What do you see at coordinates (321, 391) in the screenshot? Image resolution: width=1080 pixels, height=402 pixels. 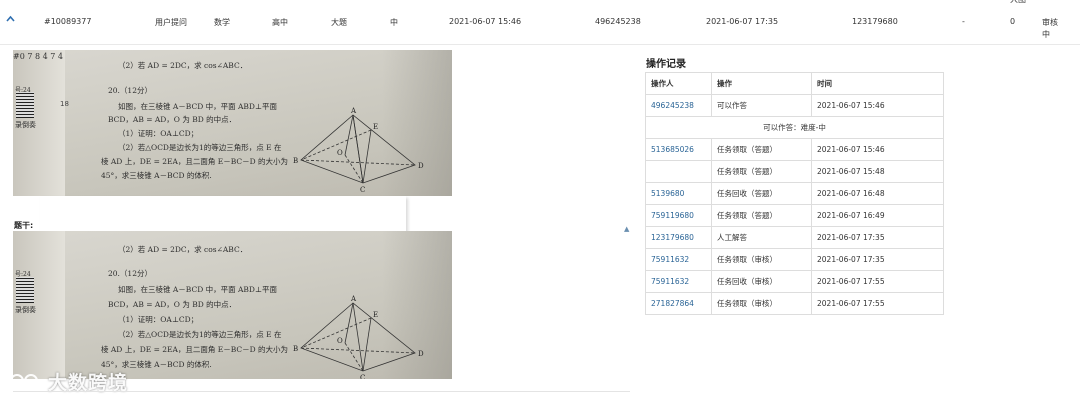 I see `divider` at bounding box center [321, 391].